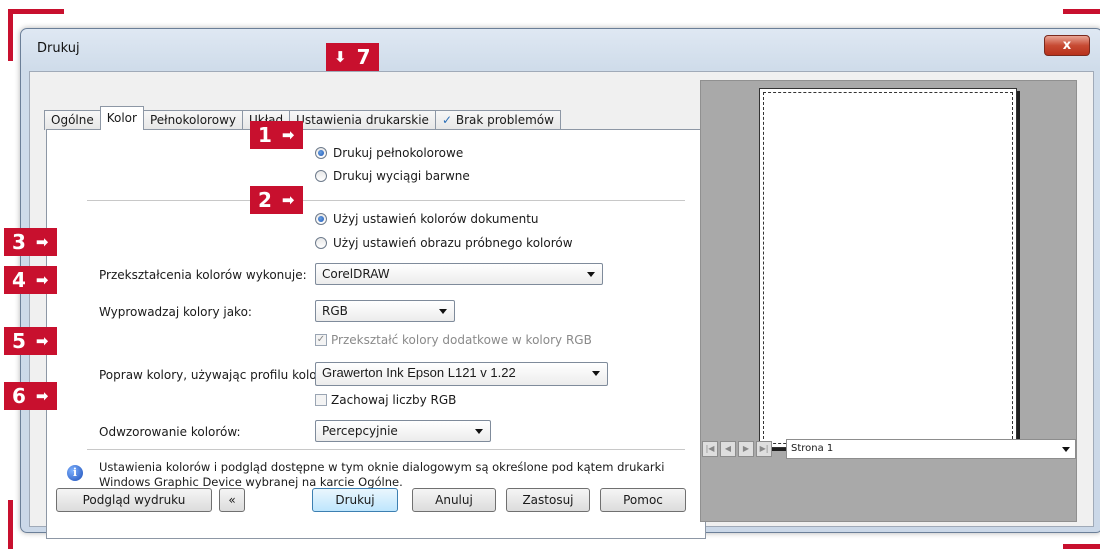  Describe the element at coordinates (10, 524) in the screenshot. I see `corner-mark-bl` at that location.